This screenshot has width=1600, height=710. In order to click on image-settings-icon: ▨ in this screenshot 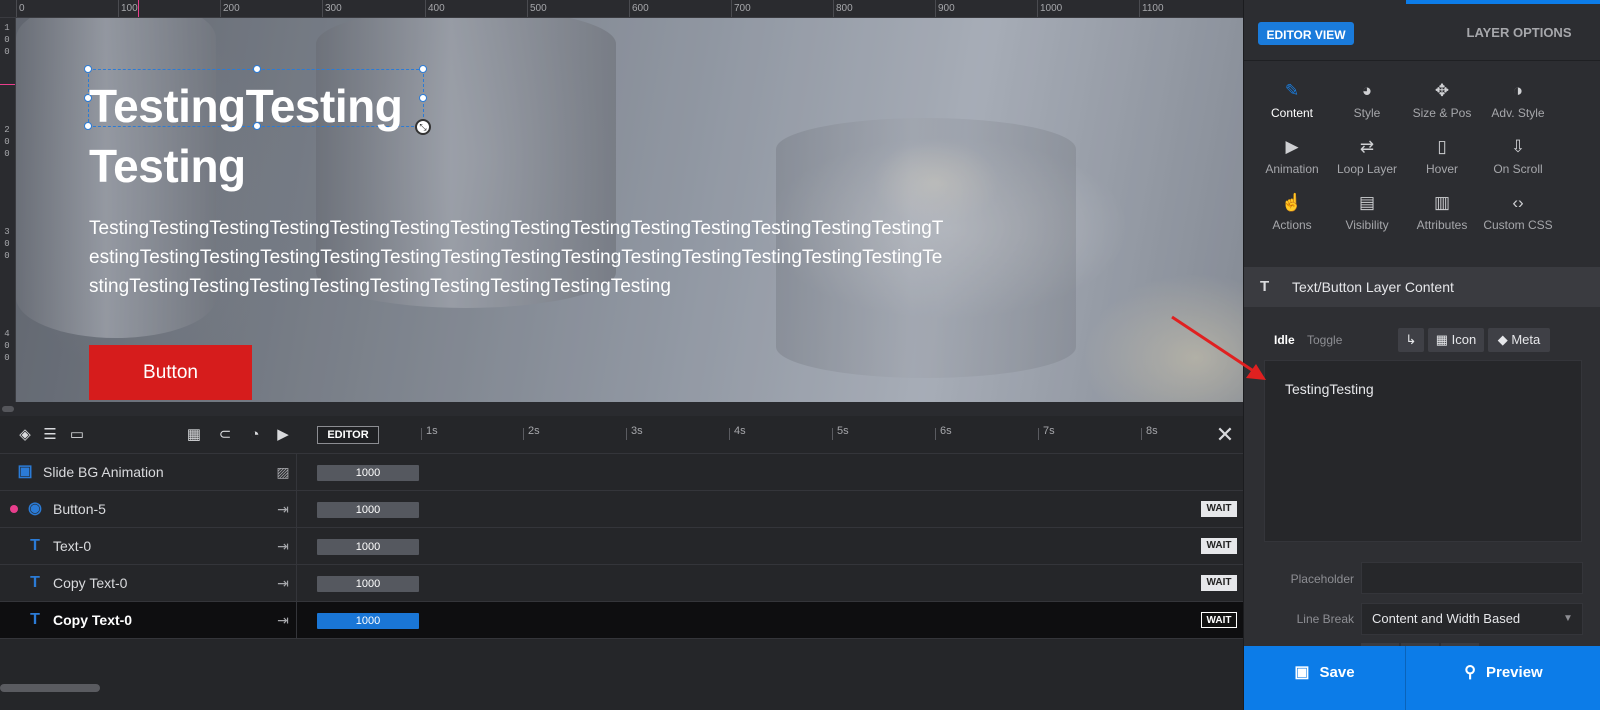, I will do `click(283, 472)`.